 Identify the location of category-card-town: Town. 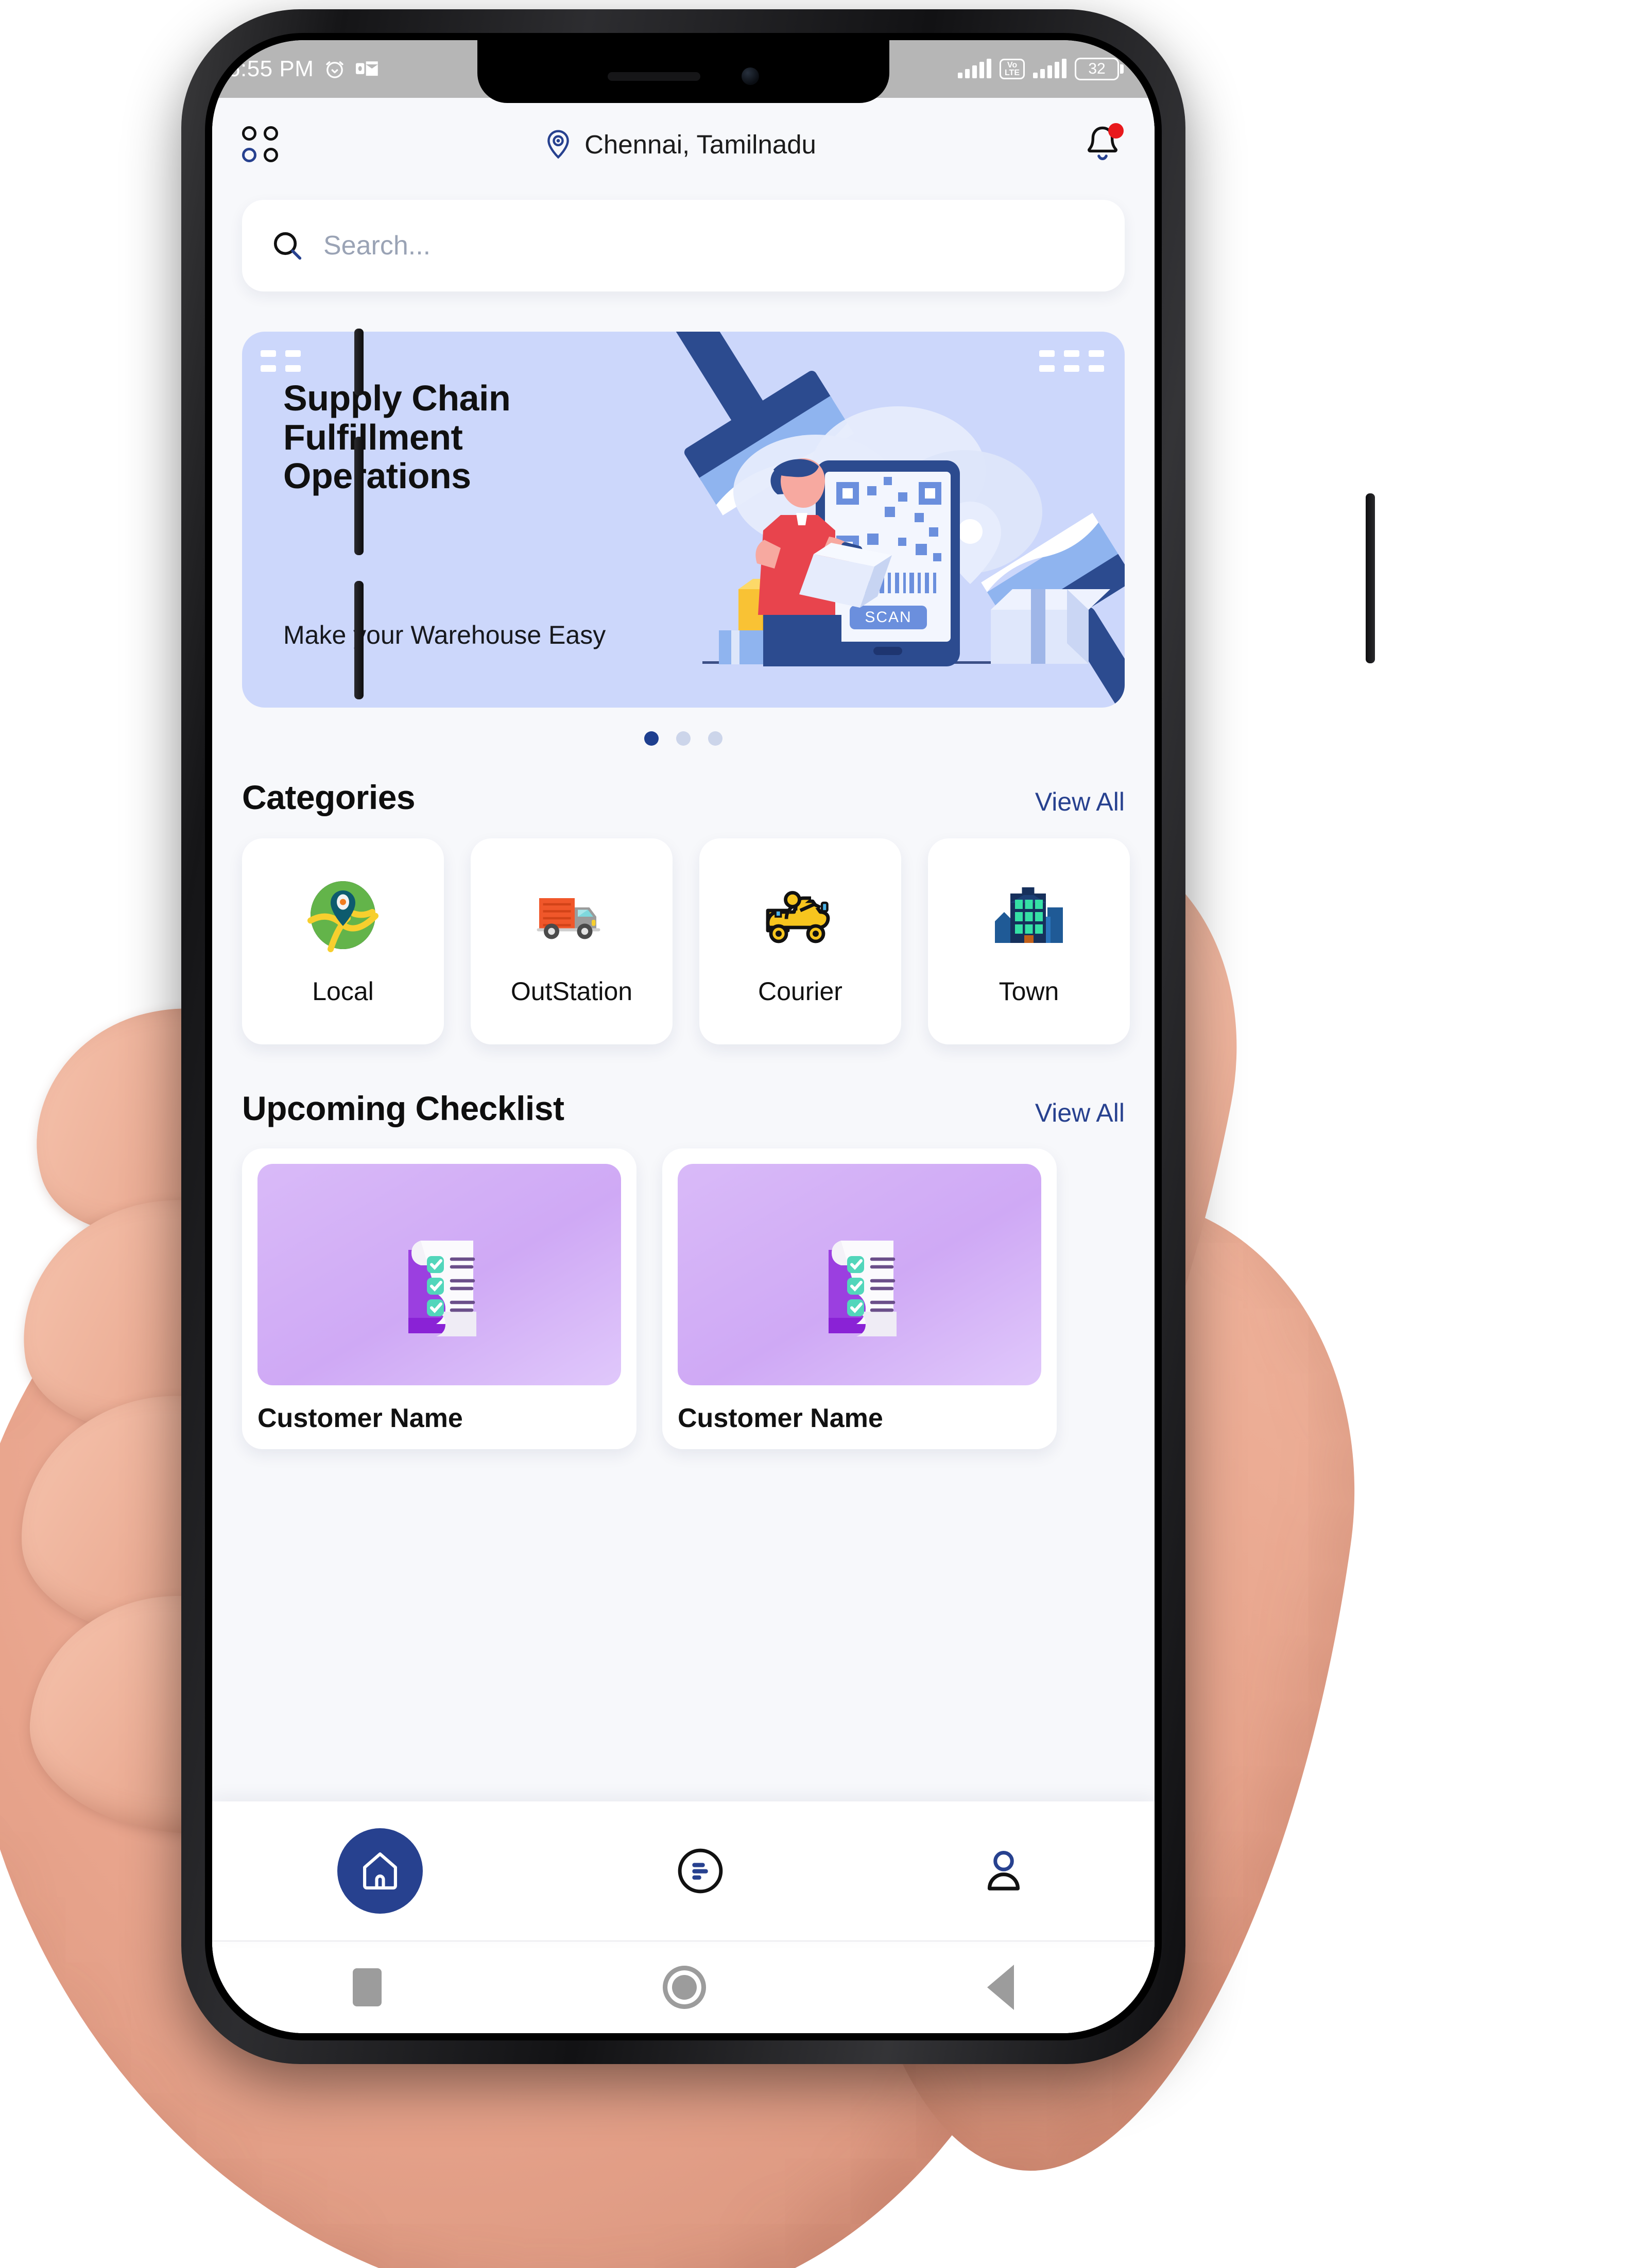
(1029, 941).